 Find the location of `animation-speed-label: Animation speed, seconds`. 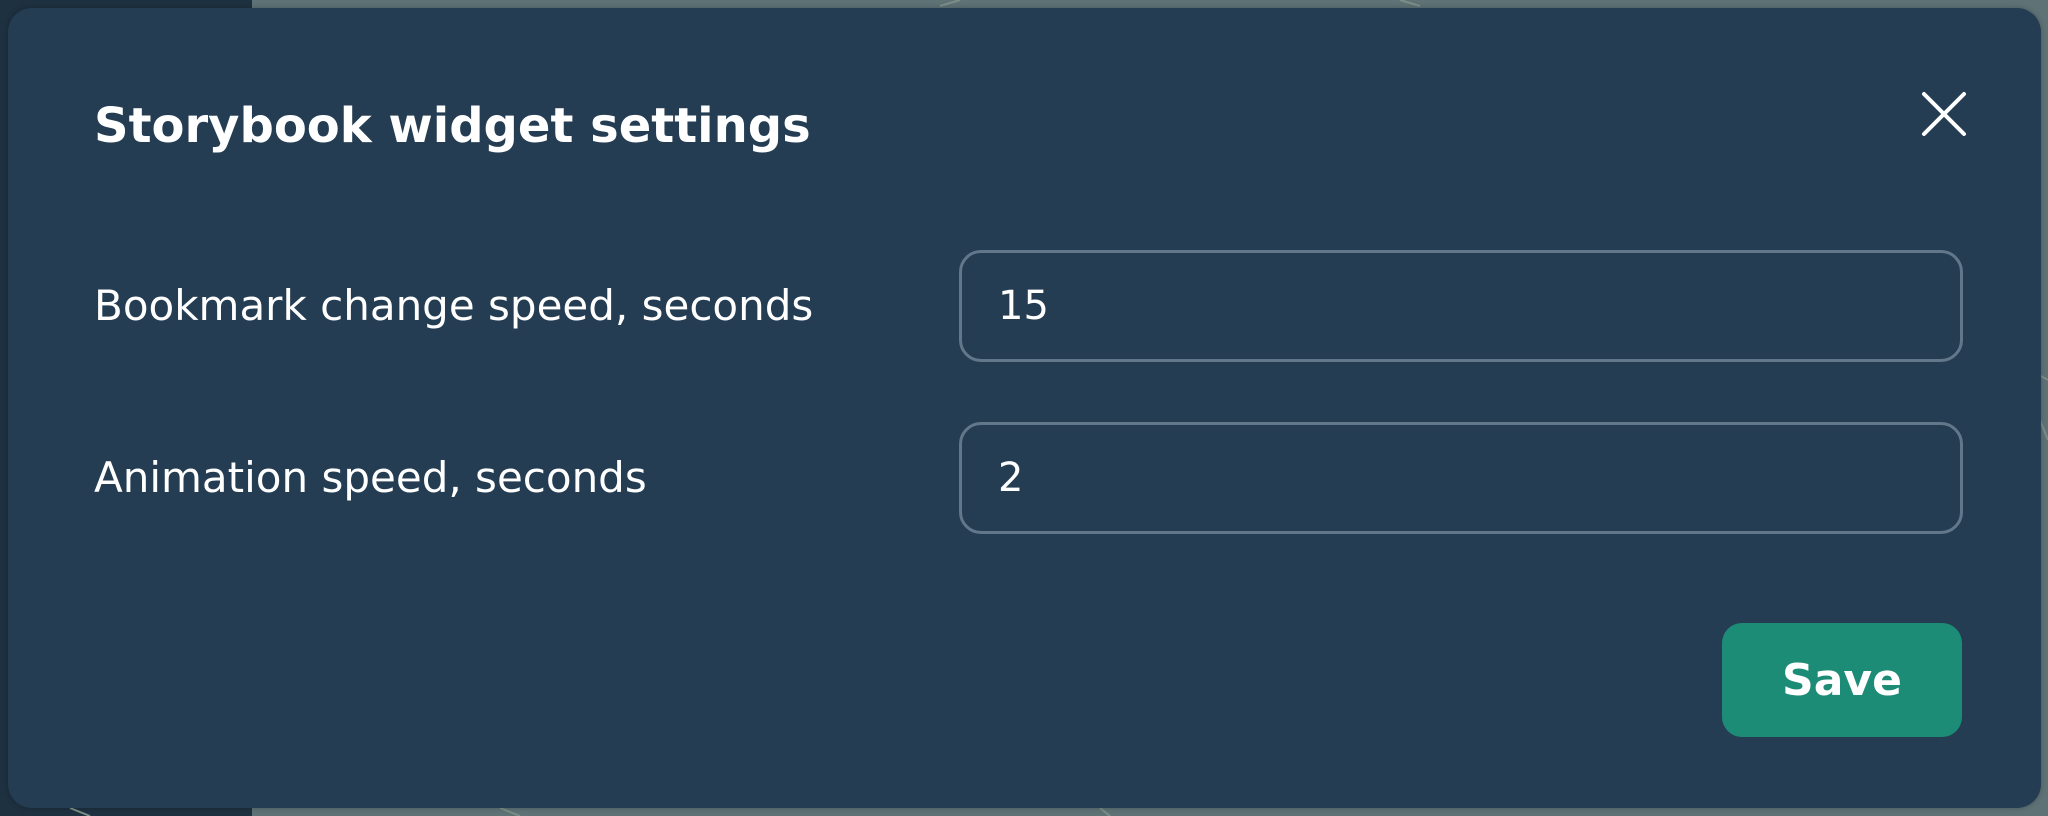

animation-speed-label: Animation speed, seconds is located at coordinates (370, 477).